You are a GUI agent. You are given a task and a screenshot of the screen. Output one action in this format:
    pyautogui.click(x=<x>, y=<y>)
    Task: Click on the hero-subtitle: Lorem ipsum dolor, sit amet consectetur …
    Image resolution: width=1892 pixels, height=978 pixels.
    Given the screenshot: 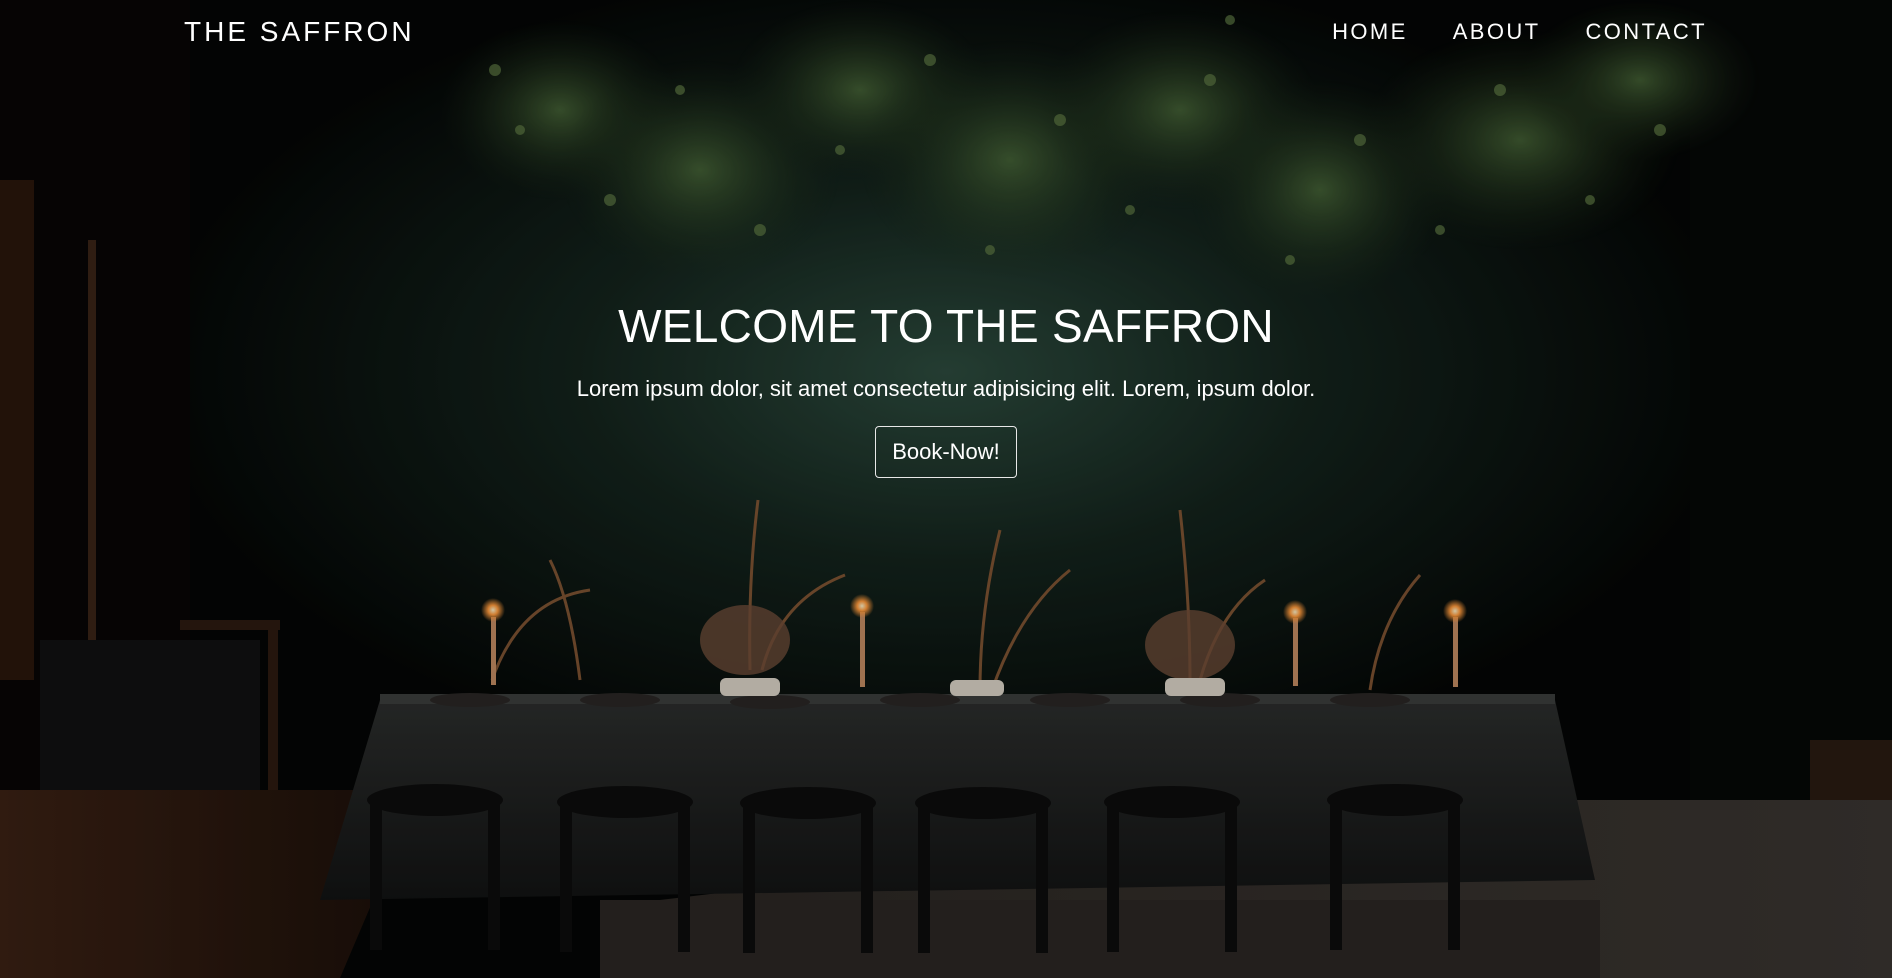 What is the action you would take?
    pyautogui.click(x=946, y=388)
    